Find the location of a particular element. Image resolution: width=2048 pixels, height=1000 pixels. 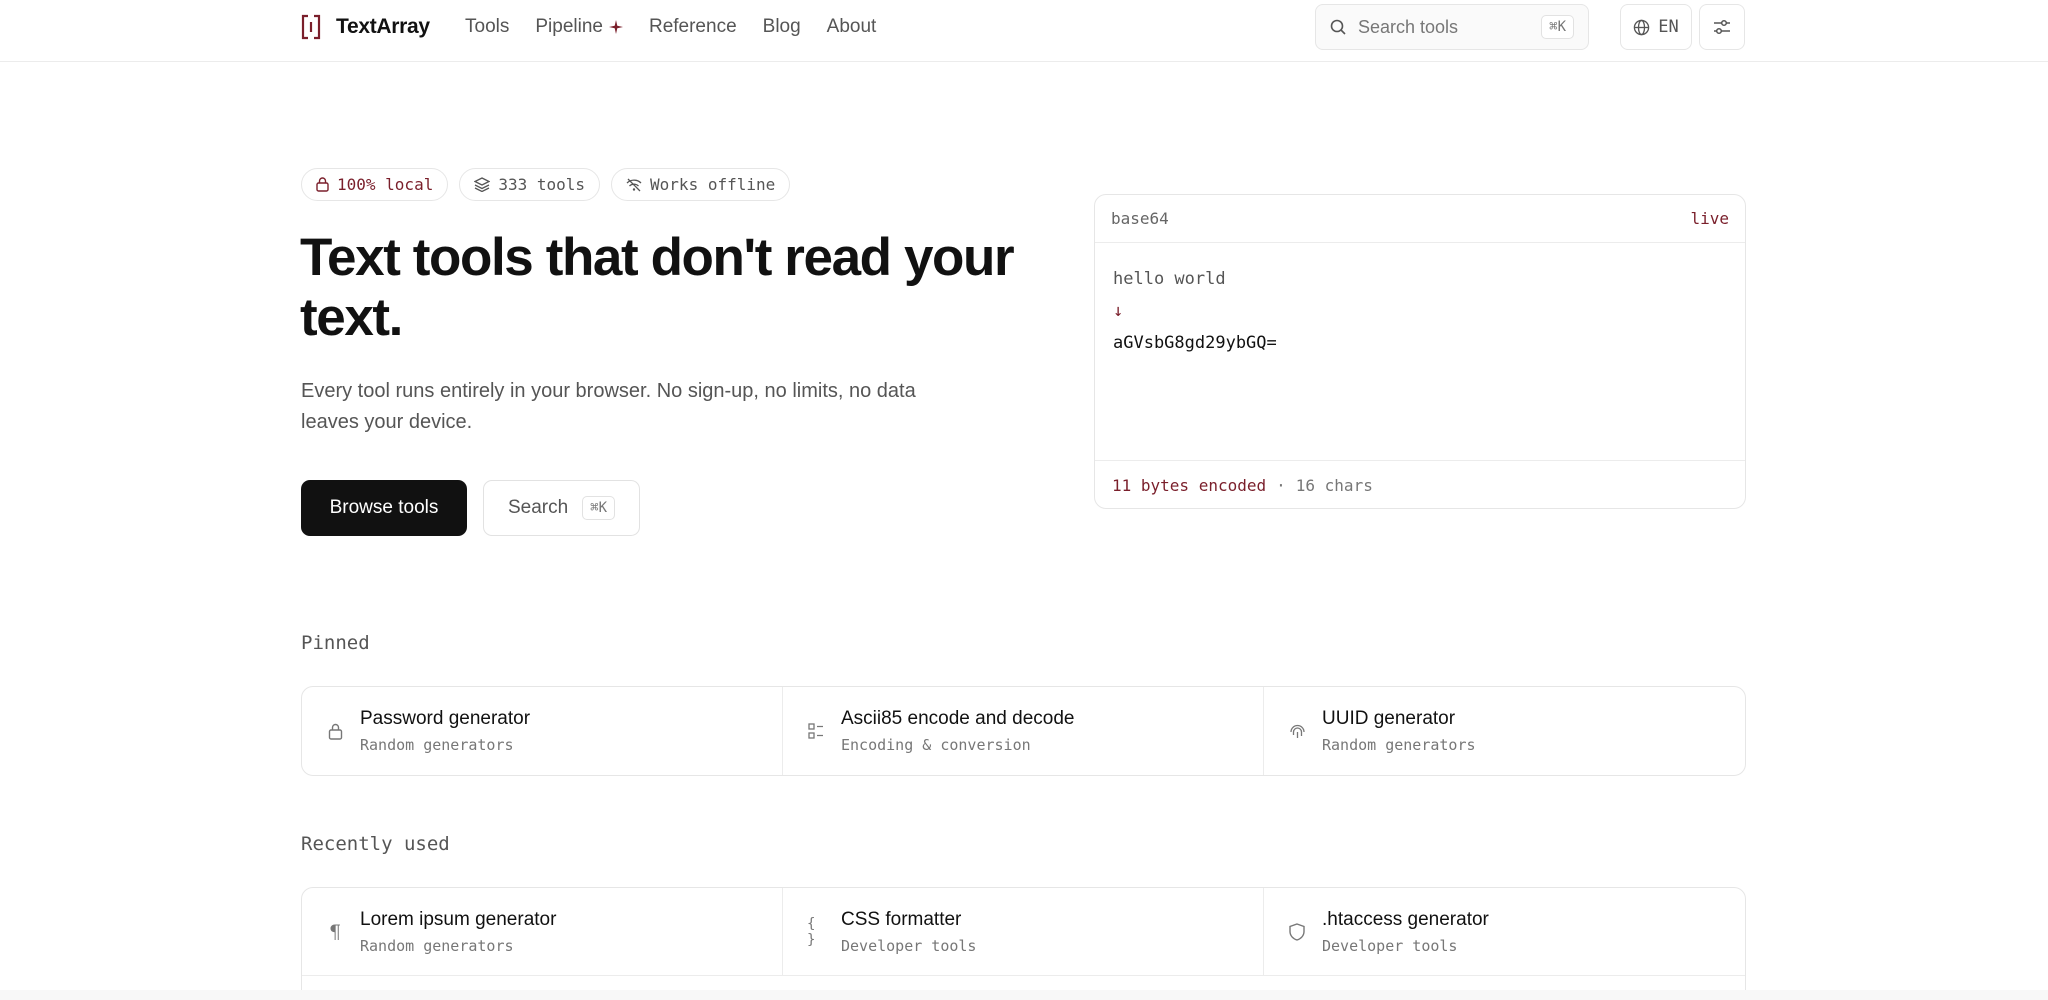

search-input: Search tools ⌘K is located at coordinates (1452, 27).